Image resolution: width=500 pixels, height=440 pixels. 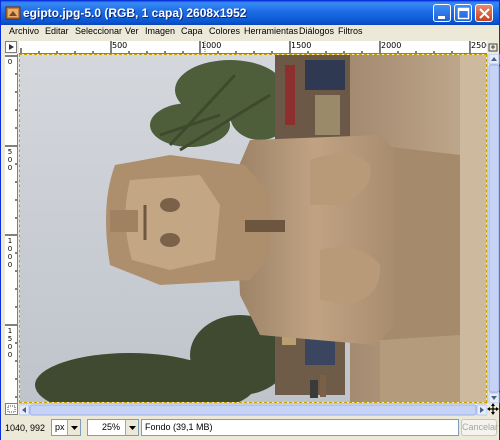 I want to click on title-bar: egipto.jpg-5.0 (RGB, 1 capa) 2608x1952, so click(x=250, y=13).